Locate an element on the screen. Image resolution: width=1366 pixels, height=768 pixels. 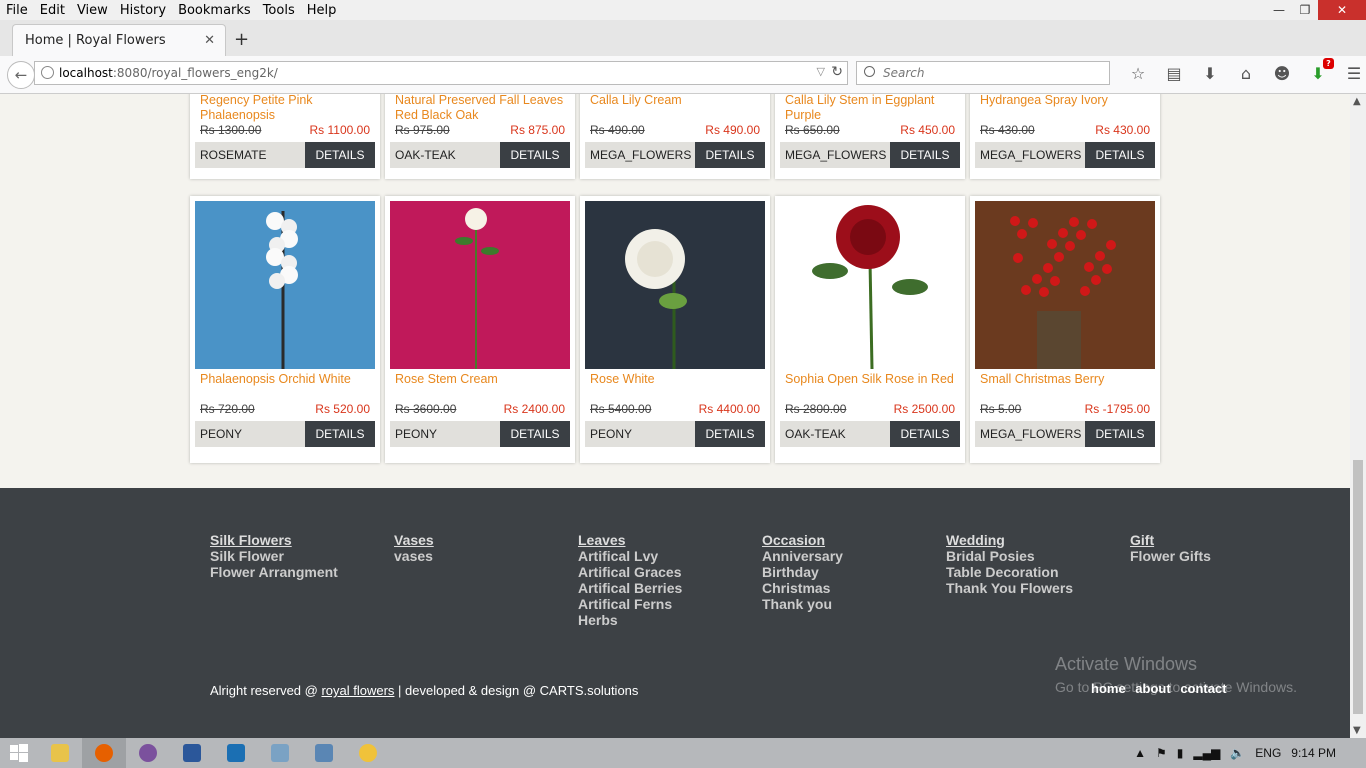
footer-link: Herbs is located at coordinates (630, 620).